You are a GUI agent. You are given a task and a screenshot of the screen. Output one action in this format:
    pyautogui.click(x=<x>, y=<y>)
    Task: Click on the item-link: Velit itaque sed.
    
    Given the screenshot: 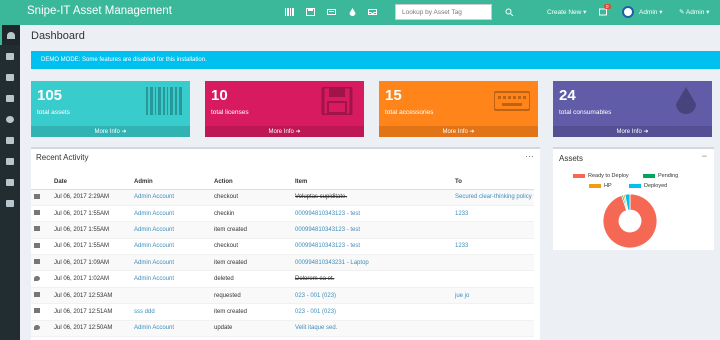 What is the action you would take?
    pyautogui.click(x=372, y=329)
    